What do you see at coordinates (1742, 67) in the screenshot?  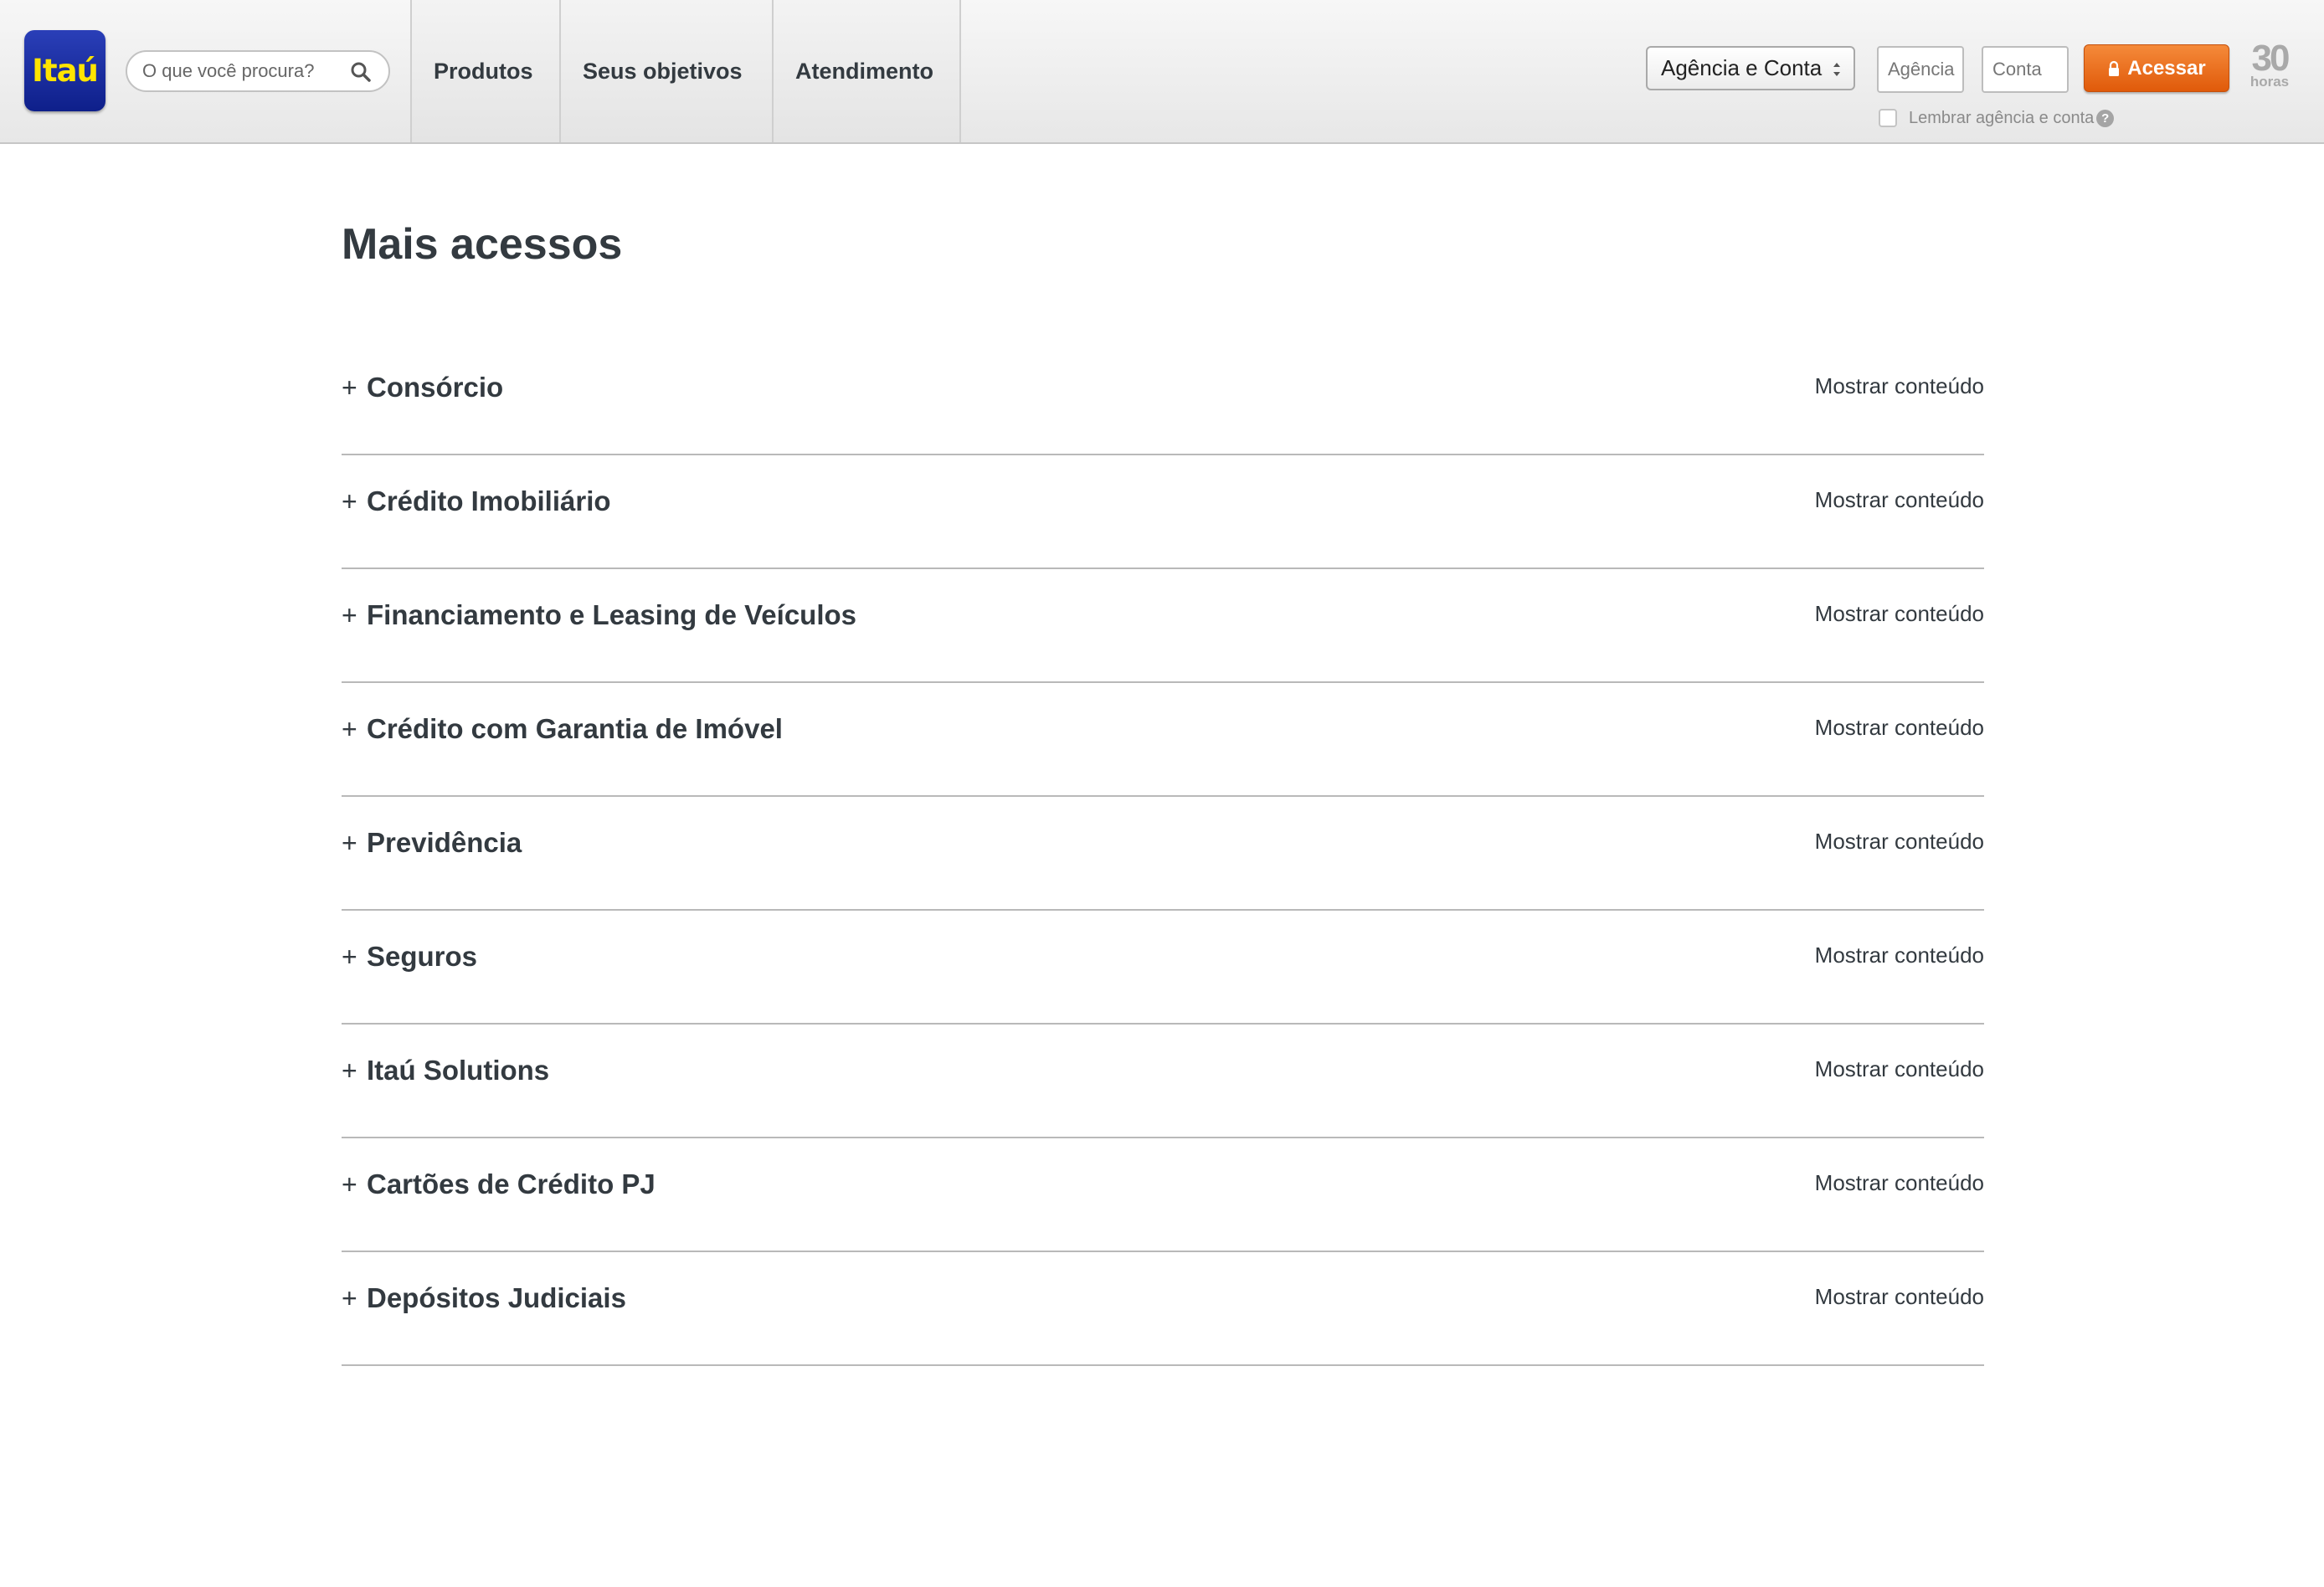 I see `account-type-value: Agência e Conta` at bounding box center [1742, 67].